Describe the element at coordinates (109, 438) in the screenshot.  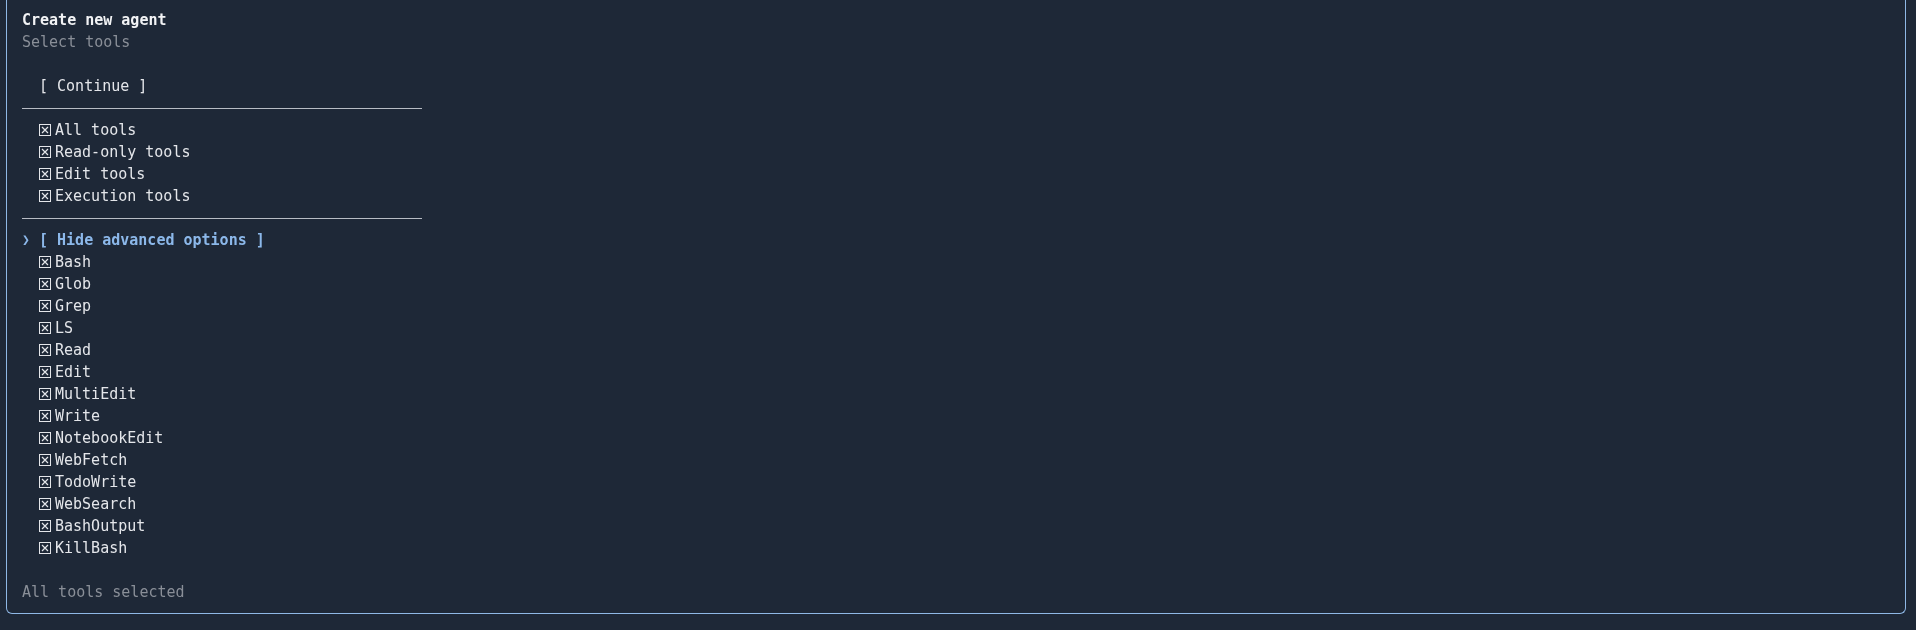
I see `tool-label: NotebookEdit` at that location.